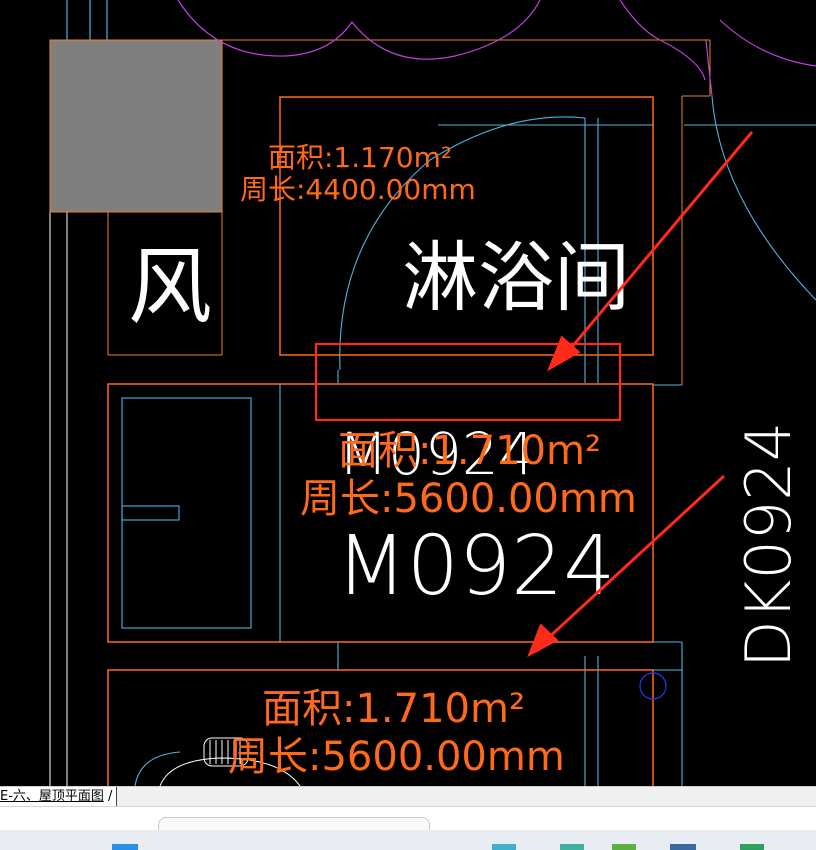 This screenshot has height=850, width=816. What do you see at coordinates (768, 545) in the screenshot?
I see `door-label-dk0924: DK0924` at bounding box center [768, 545].